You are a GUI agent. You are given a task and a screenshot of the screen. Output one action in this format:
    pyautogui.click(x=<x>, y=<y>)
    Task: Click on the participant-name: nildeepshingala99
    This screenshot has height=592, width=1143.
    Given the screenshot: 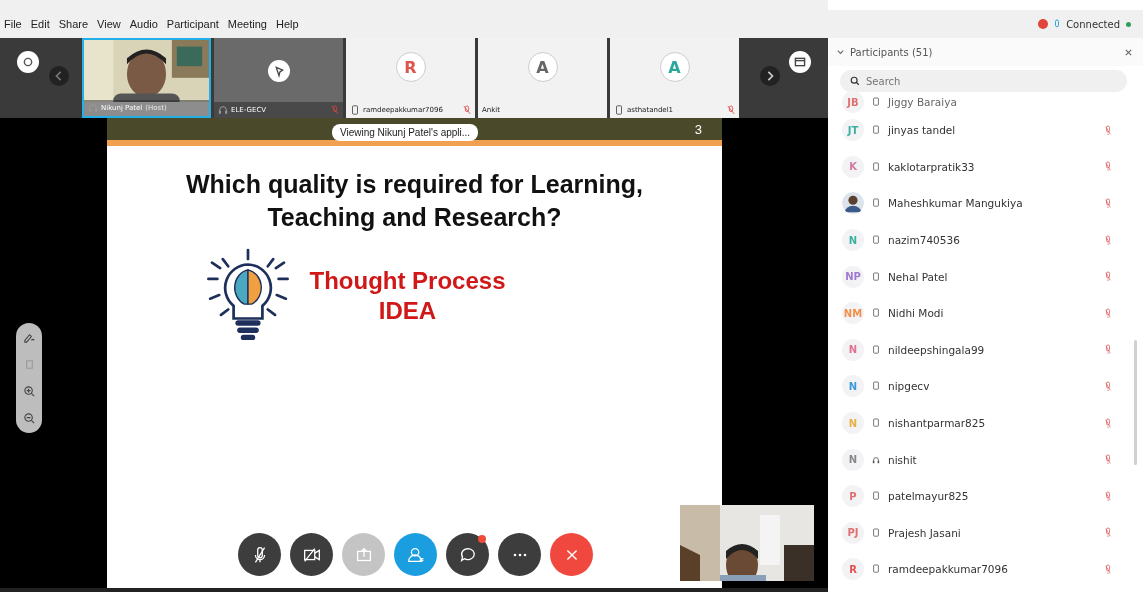 What is the action you would take?
    pyautogui.click(x=992, y=349)
    